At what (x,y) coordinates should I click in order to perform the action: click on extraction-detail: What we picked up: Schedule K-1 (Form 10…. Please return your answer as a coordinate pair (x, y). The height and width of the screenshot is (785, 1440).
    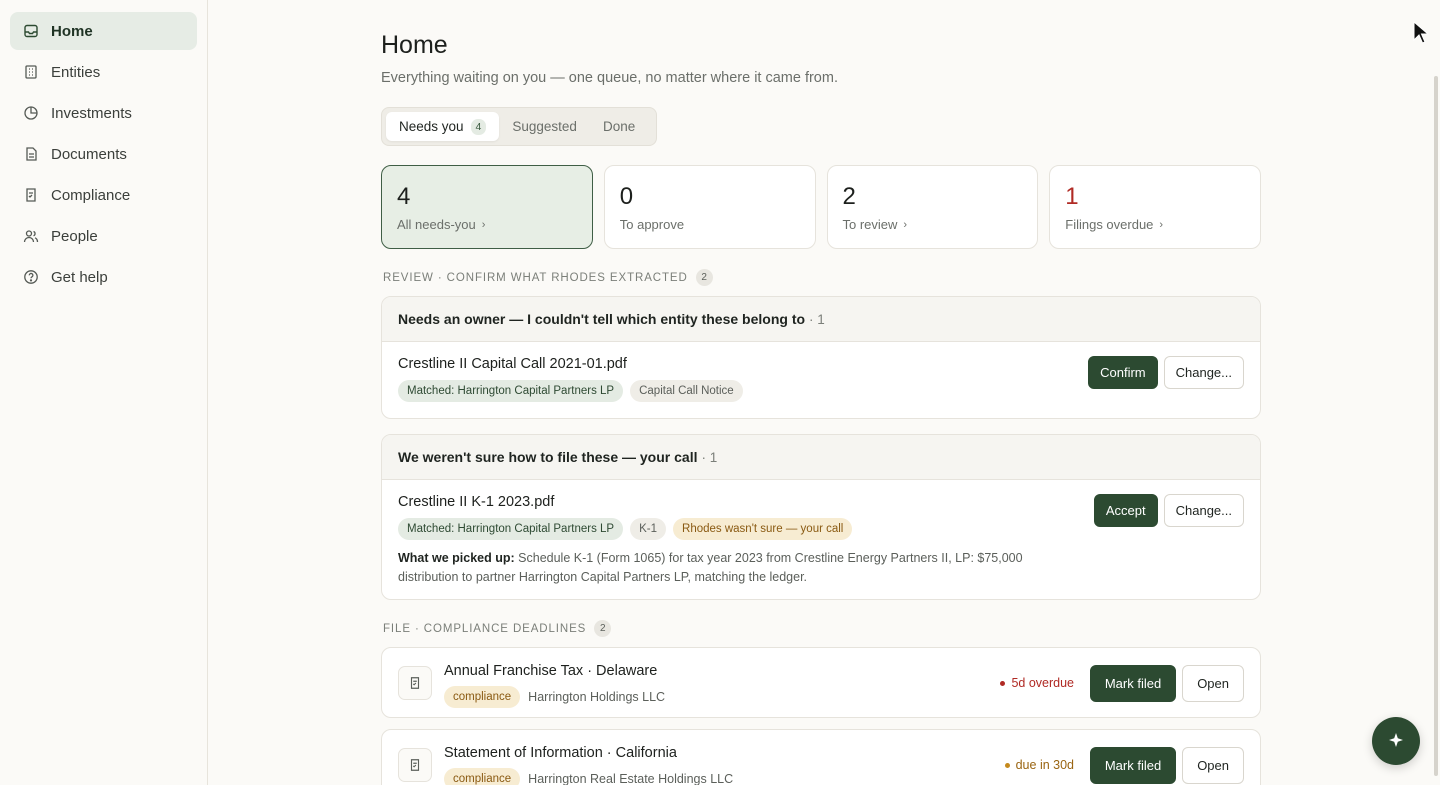
    Looking at the image, I should click on (728, 568).